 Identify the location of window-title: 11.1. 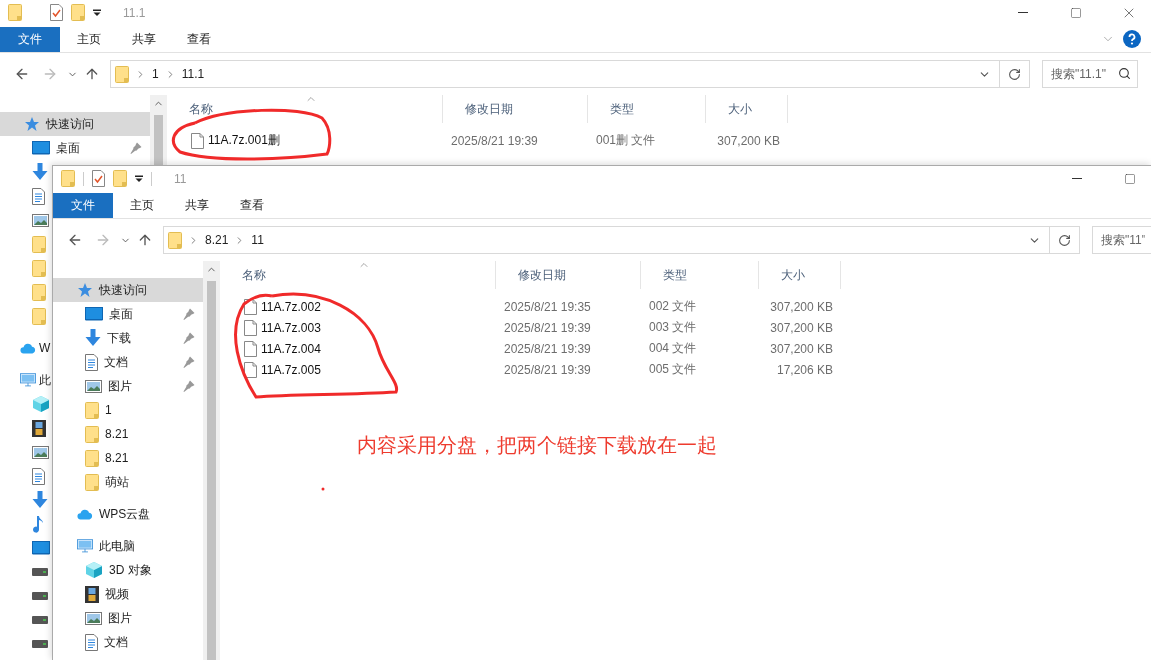
(135, 12).